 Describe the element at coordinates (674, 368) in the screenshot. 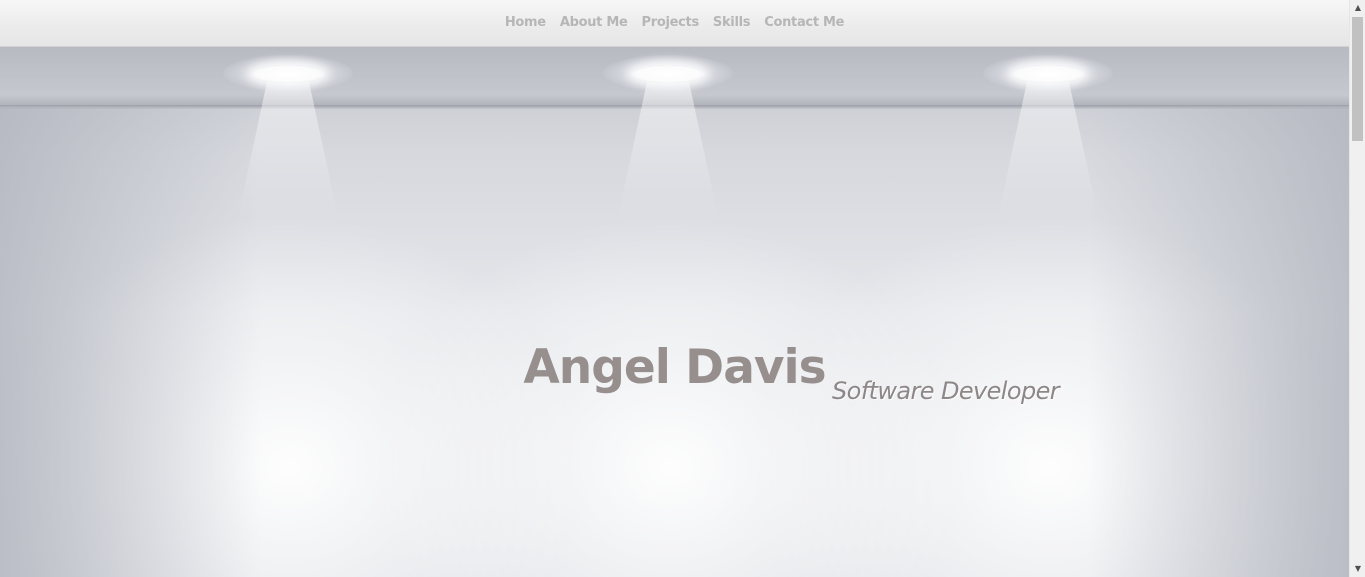

I see `hero-name: Angel Davis` at that location.